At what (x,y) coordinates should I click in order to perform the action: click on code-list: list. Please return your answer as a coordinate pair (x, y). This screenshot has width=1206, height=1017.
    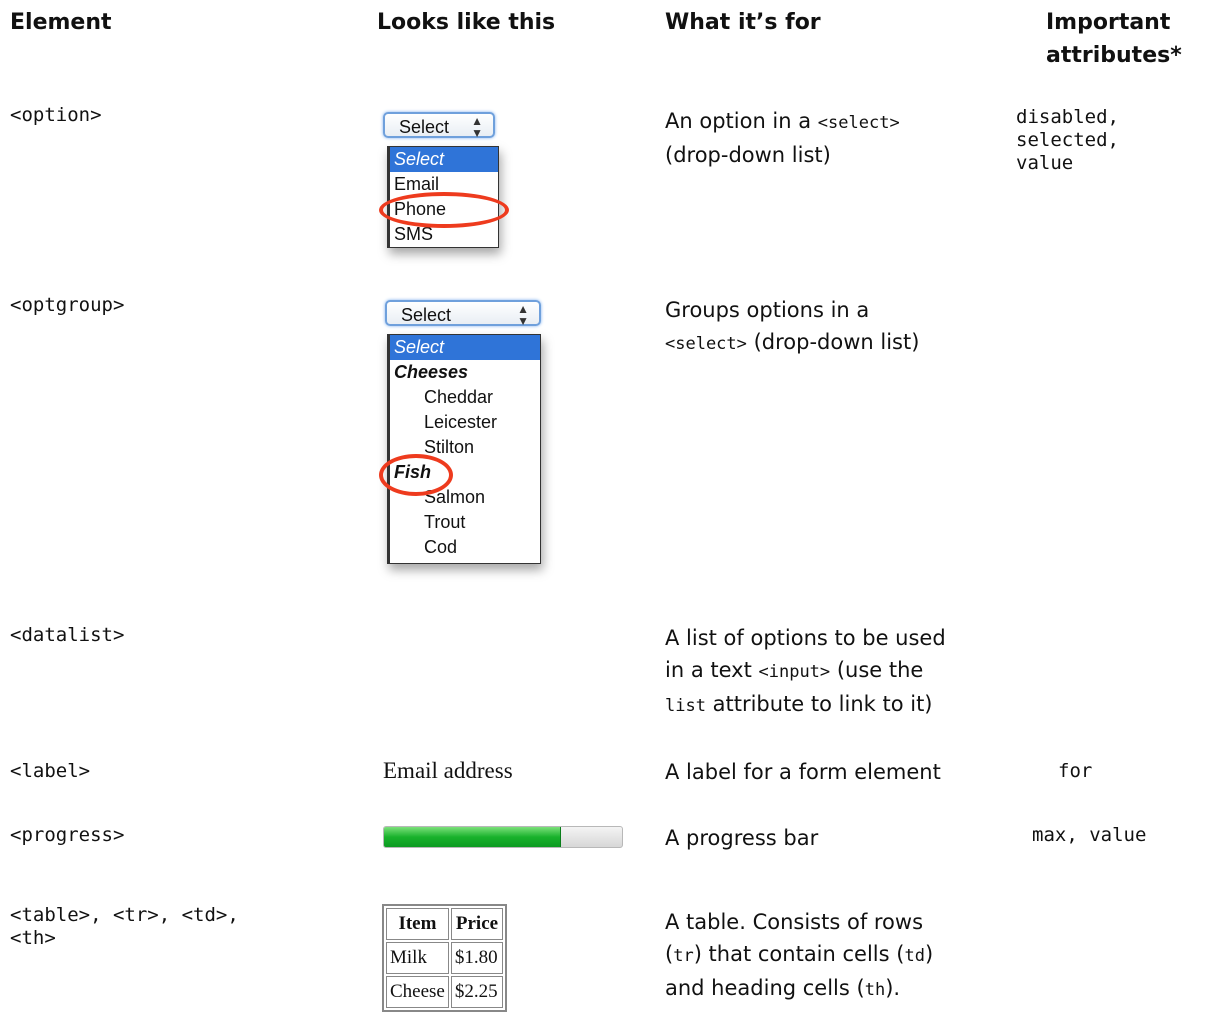
    Looking at the image, I should click on (685, 706).